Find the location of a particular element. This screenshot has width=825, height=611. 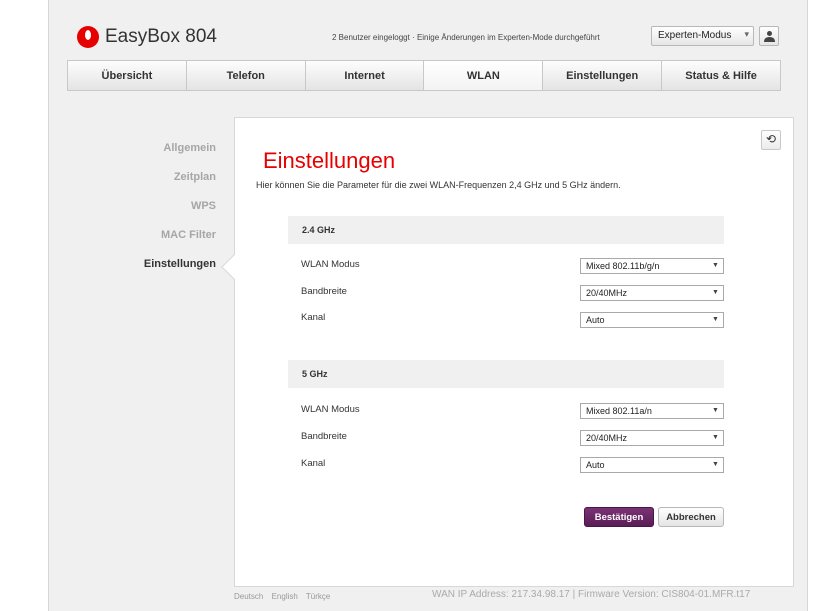

app-title: EasyBox 804 is located at coordinates (161, 36).